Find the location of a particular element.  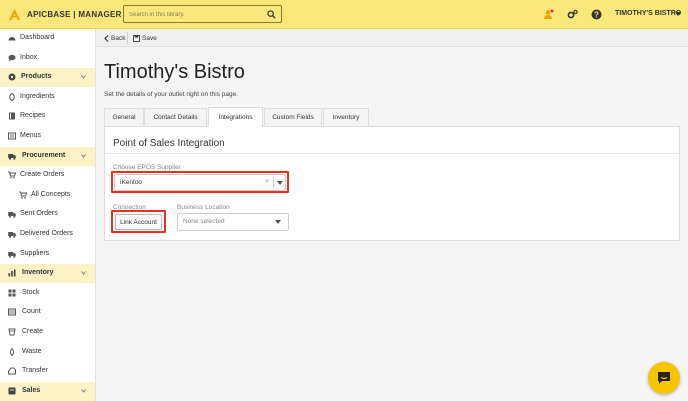

sidebar-item-sent-orders: Sent Orders is located at coordinates (47, 214).